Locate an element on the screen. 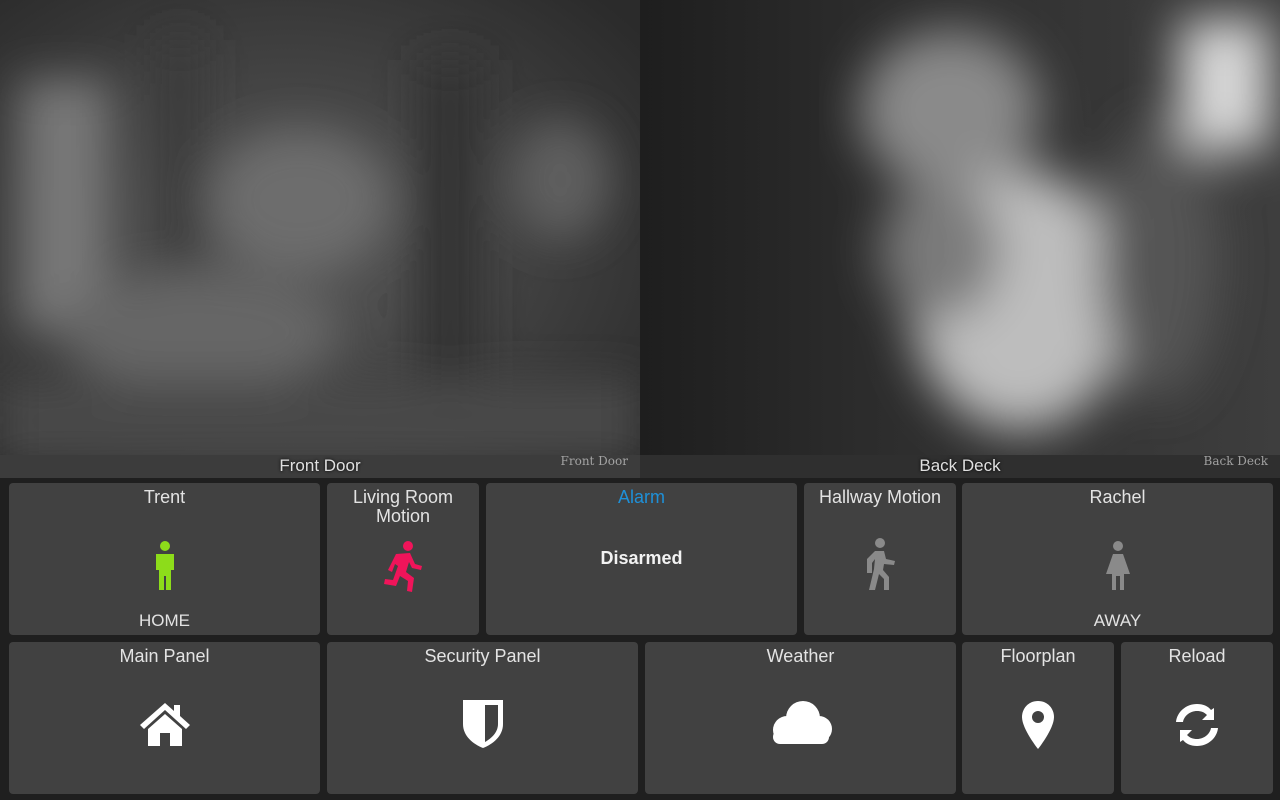 Image resolution: width=1280 pixels, height=800 pixels. tile-title: Living Room Motion is located at coordinates (403, 506).